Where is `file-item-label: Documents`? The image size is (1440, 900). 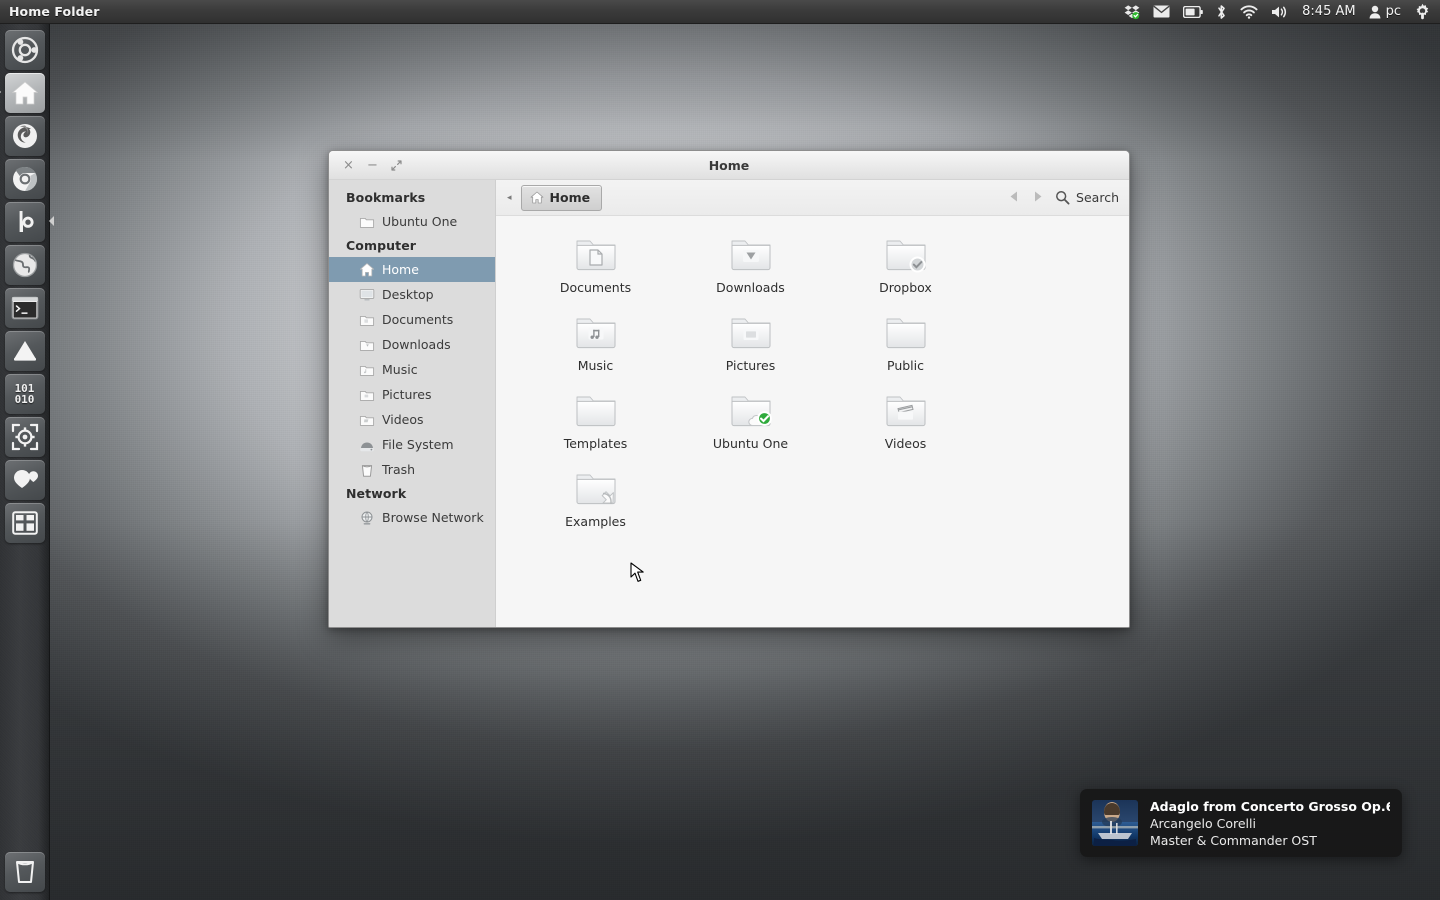
file-item-label: Documents is located at coordinates (595, 287).